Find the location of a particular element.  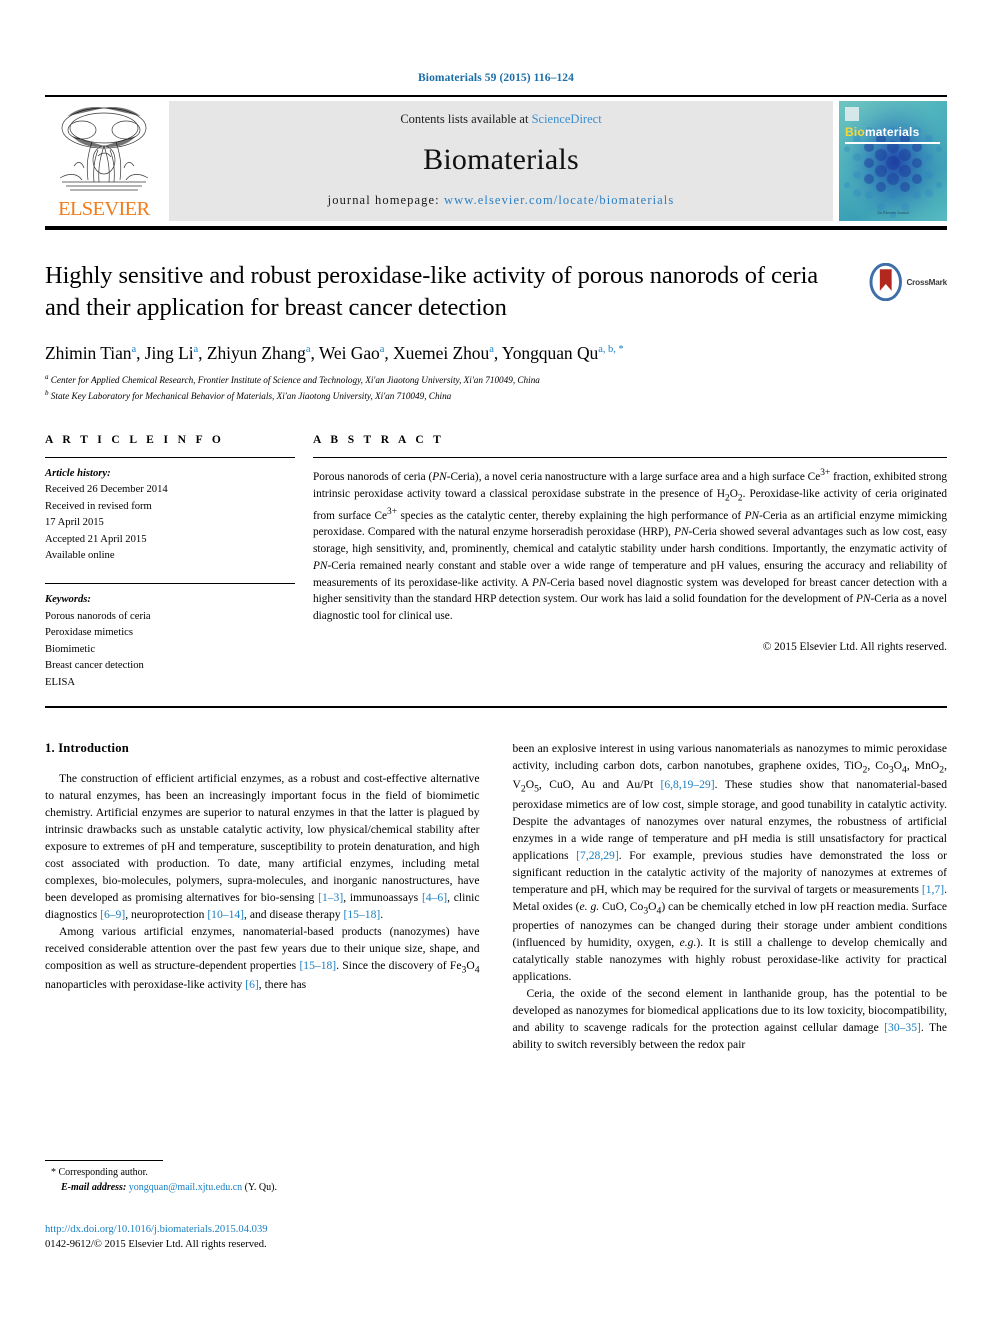

cover-rule is located at coordinates (892, 143).